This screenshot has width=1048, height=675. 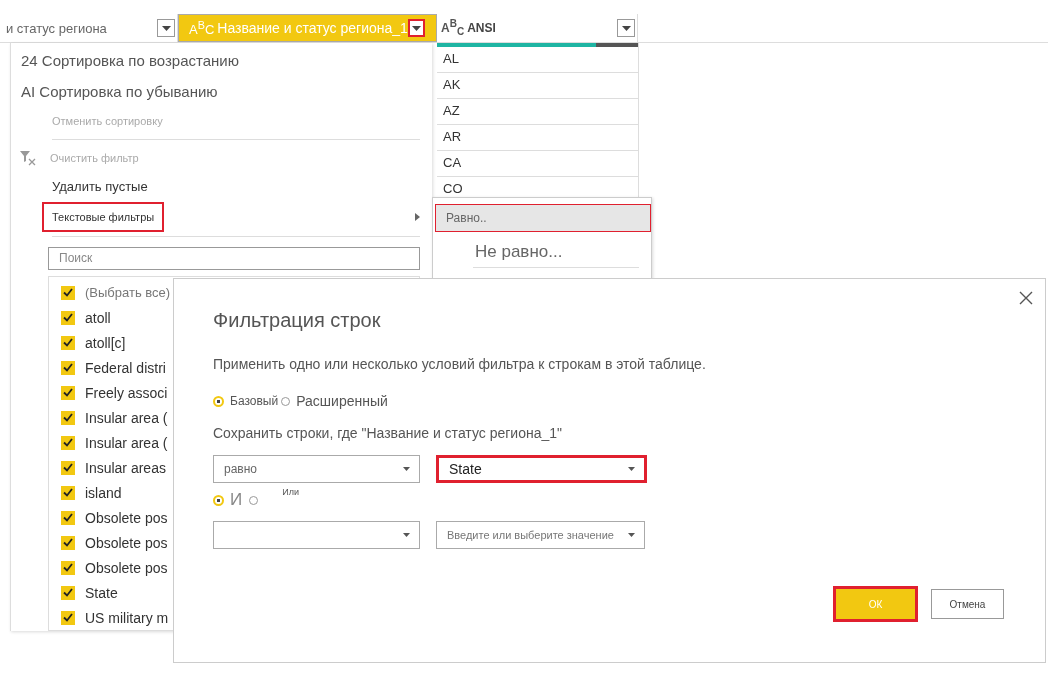 What do you see at coordinates (312, 28) in the screenshot?
I see `column-title: Название и статус региона_1` at bounding box center [312, 28].